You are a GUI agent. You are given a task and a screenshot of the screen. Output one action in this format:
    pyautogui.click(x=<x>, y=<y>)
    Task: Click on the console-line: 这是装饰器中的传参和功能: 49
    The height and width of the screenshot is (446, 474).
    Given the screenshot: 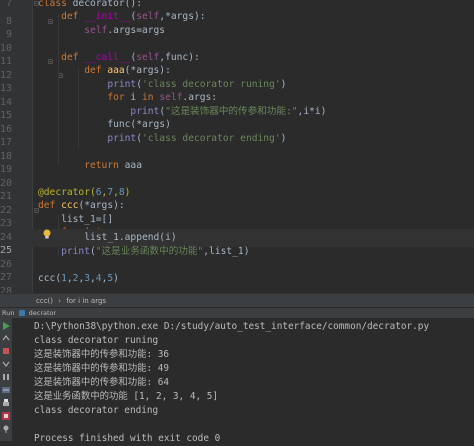 What is the action you would take?
    pyautogui.click(x=102, y=368)
    